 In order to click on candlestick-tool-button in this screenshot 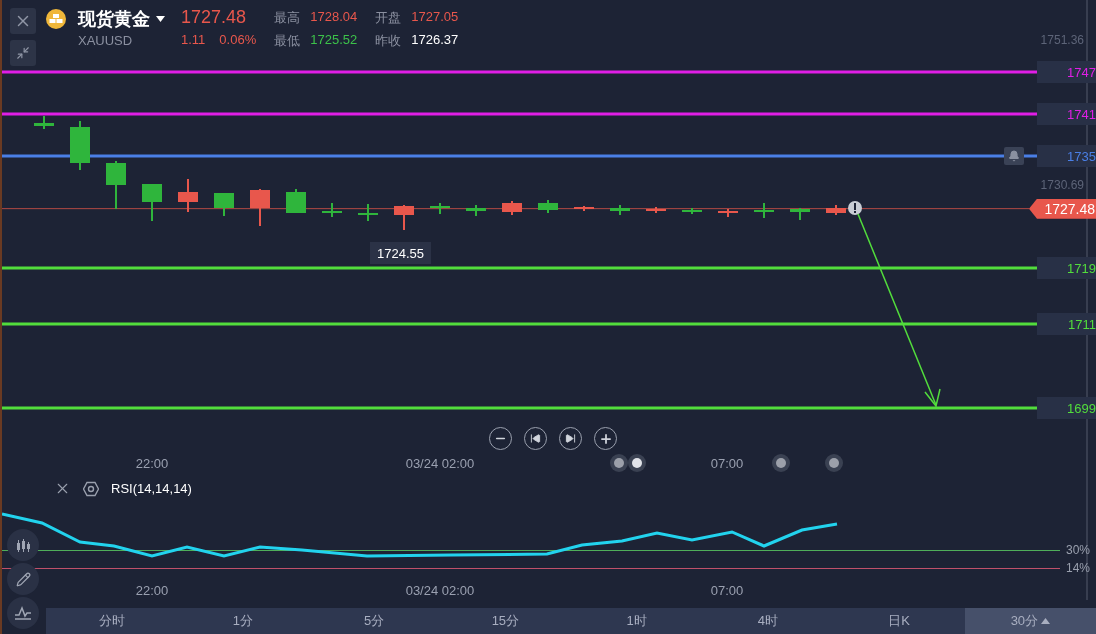, I will do `click(23, 545)`.